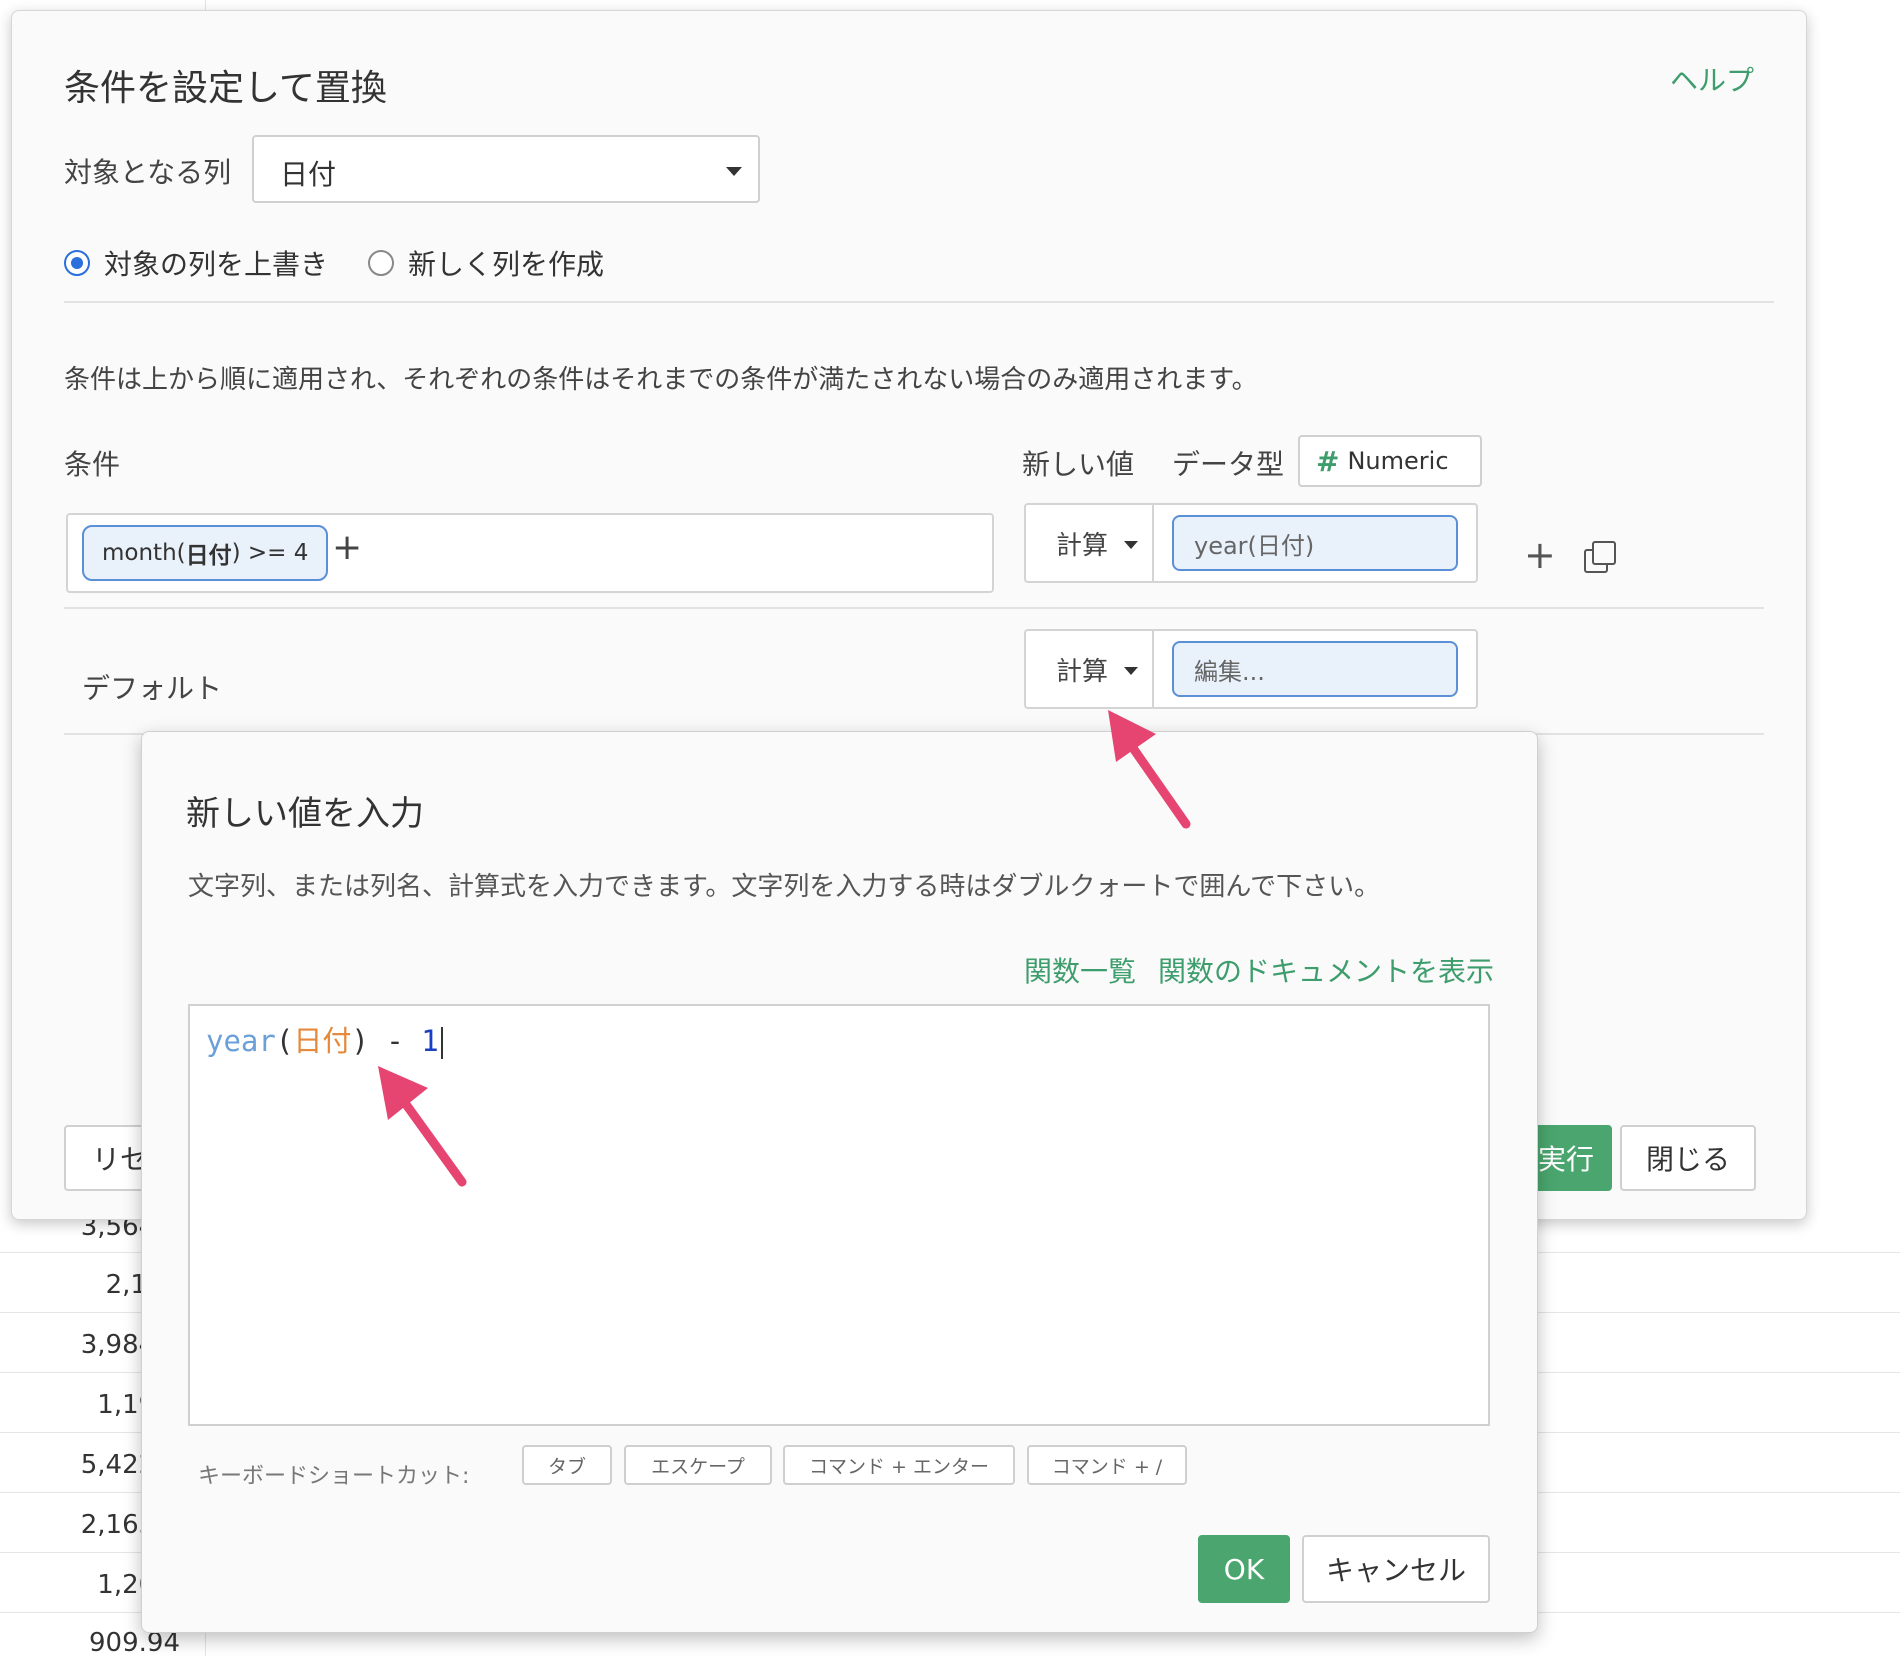  What do you see at coordinates (1080, 970) in the screenshot?
I see `function-list-link: 関数一覧` at bounding box center [1080, 970].